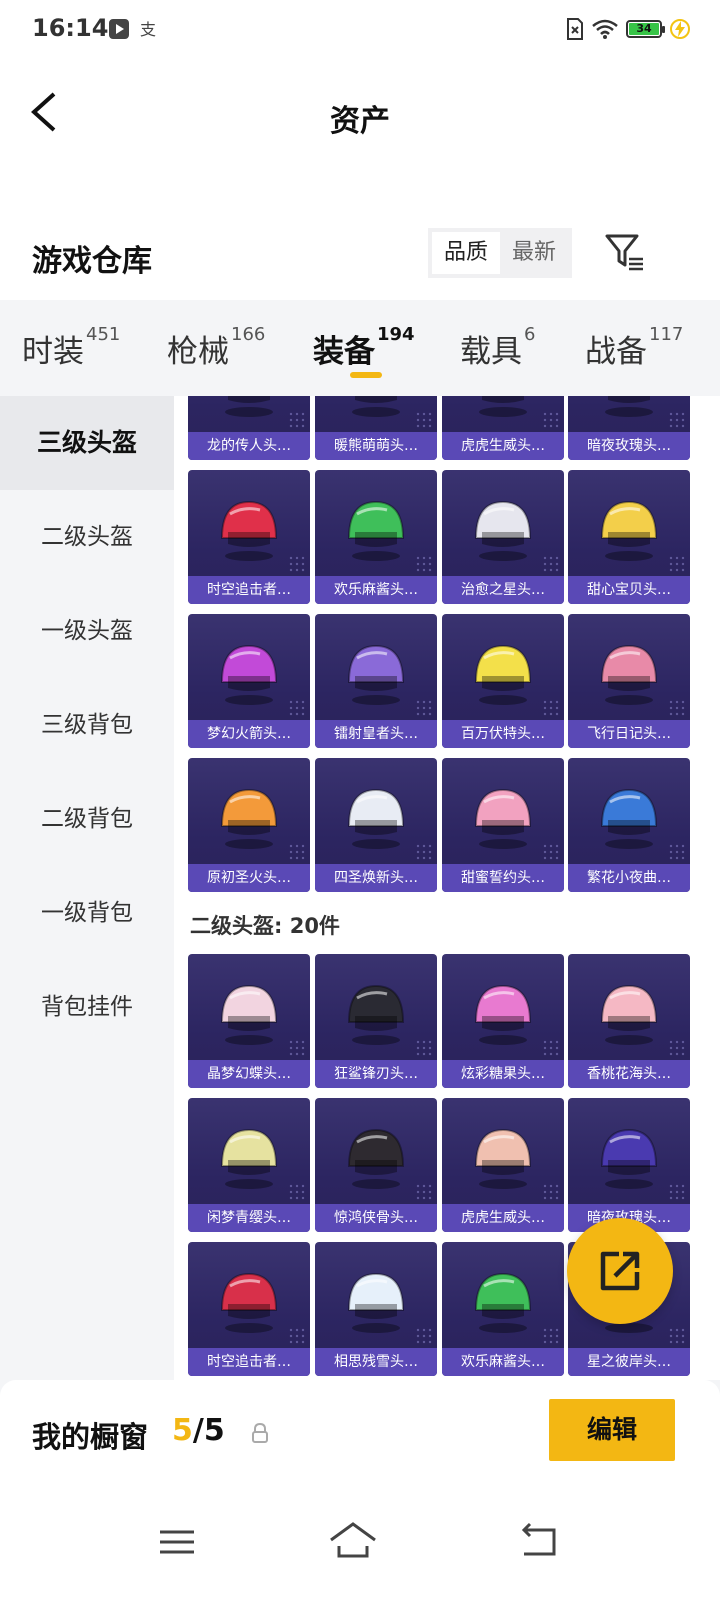 The image size is (720, 1600). Describe the element at coordinates (87, 1007) in the screenshot. I see `sidebar-item-backpack-pendant: 背包挂件` at that location.